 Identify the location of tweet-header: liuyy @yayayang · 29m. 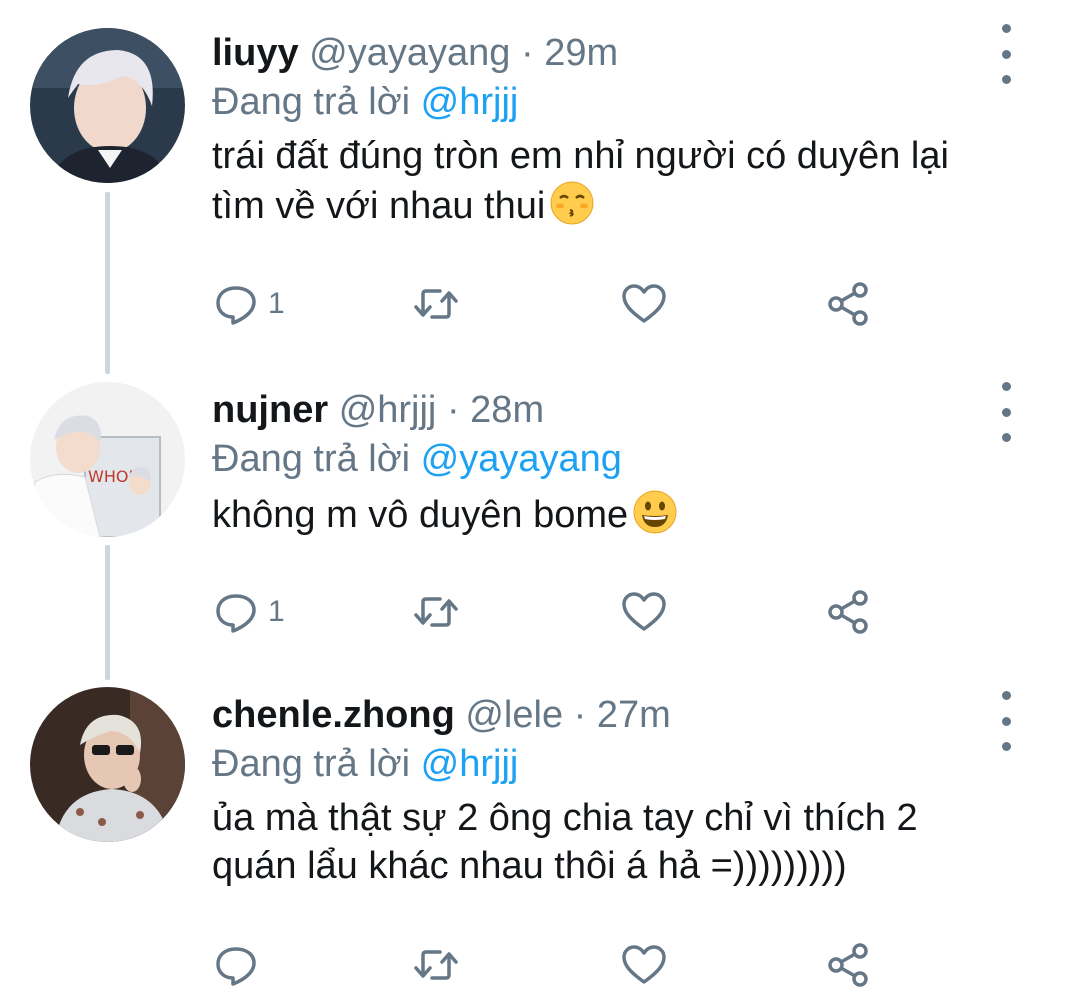
(606, 53).